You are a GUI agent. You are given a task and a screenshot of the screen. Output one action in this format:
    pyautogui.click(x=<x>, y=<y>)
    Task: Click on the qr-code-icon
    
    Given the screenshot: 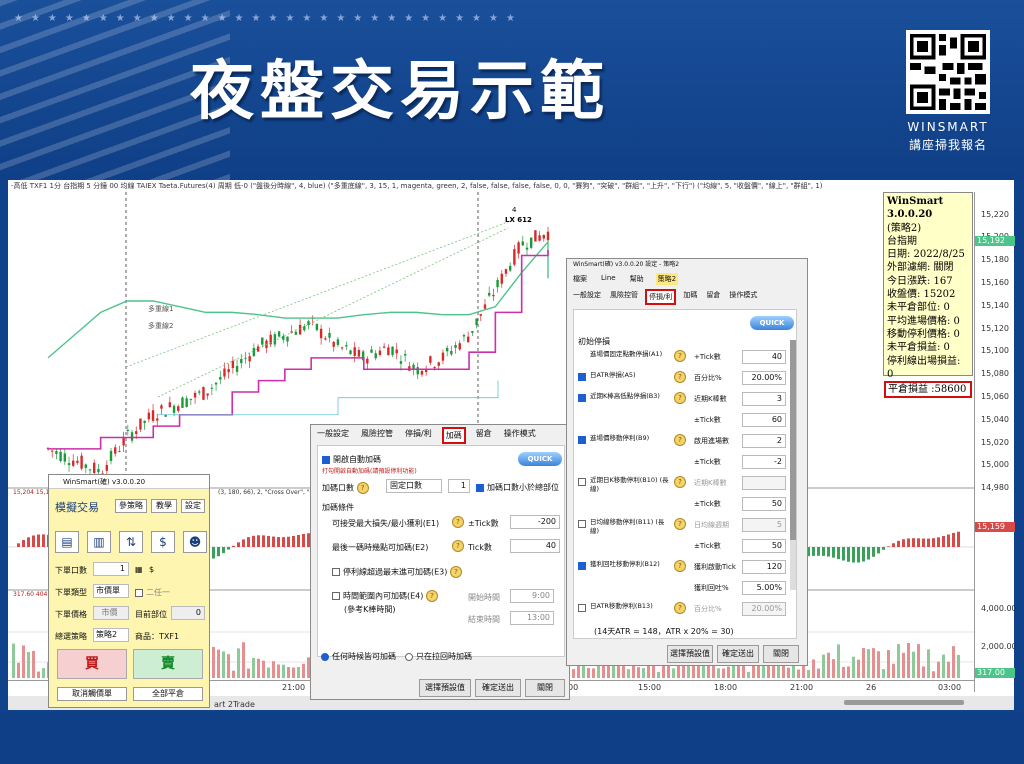 What is the action you would take?
    pyautogui.click(x=948, y=72)
    